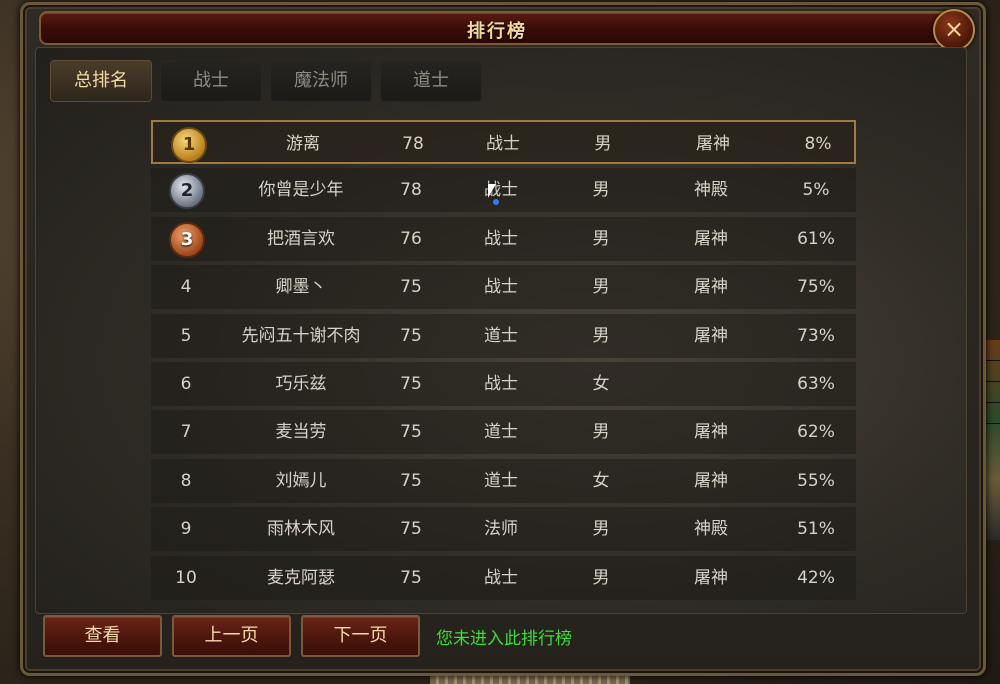  What do you see at coordinates (321, 81) in the screenshot?
I see `tab-mage: 魔法师` at bounding box center [321, 81].